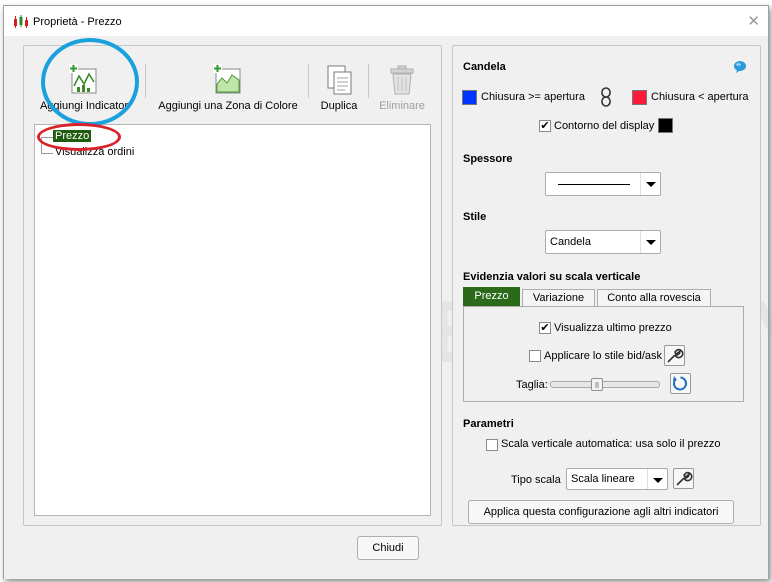  What do you see at coordinates (488, 424) in the screenshot?
I see `parameters-section-title: Parametri` at bounding box center [488, 424].